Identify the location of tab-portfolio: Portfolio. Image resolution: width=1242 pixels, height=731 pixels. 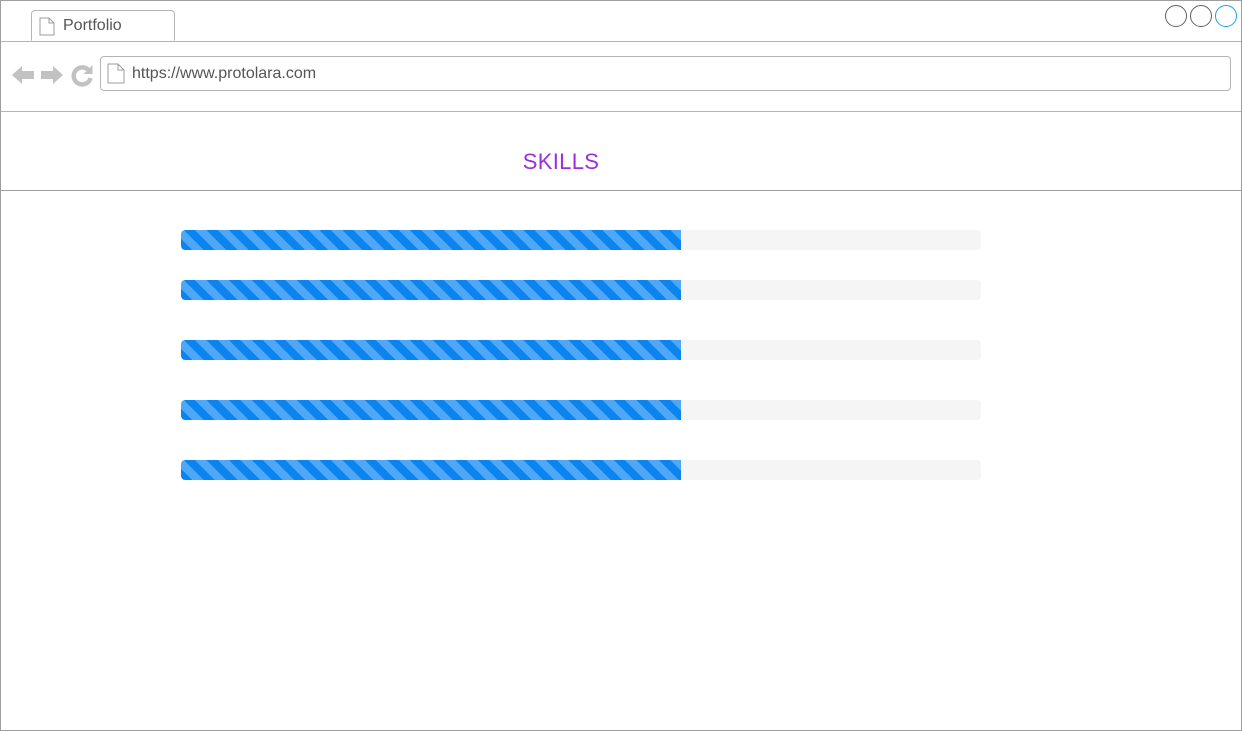
(103, 25).